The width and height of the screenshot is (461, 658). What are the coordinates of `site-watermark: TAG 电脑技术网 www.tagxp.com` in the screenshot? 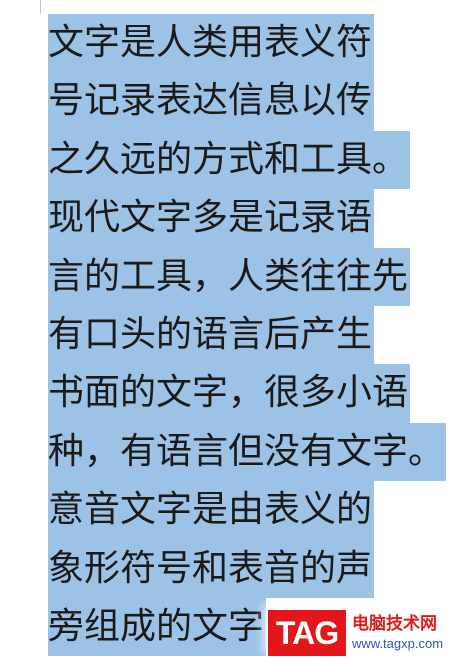 It's located at (363, 633).